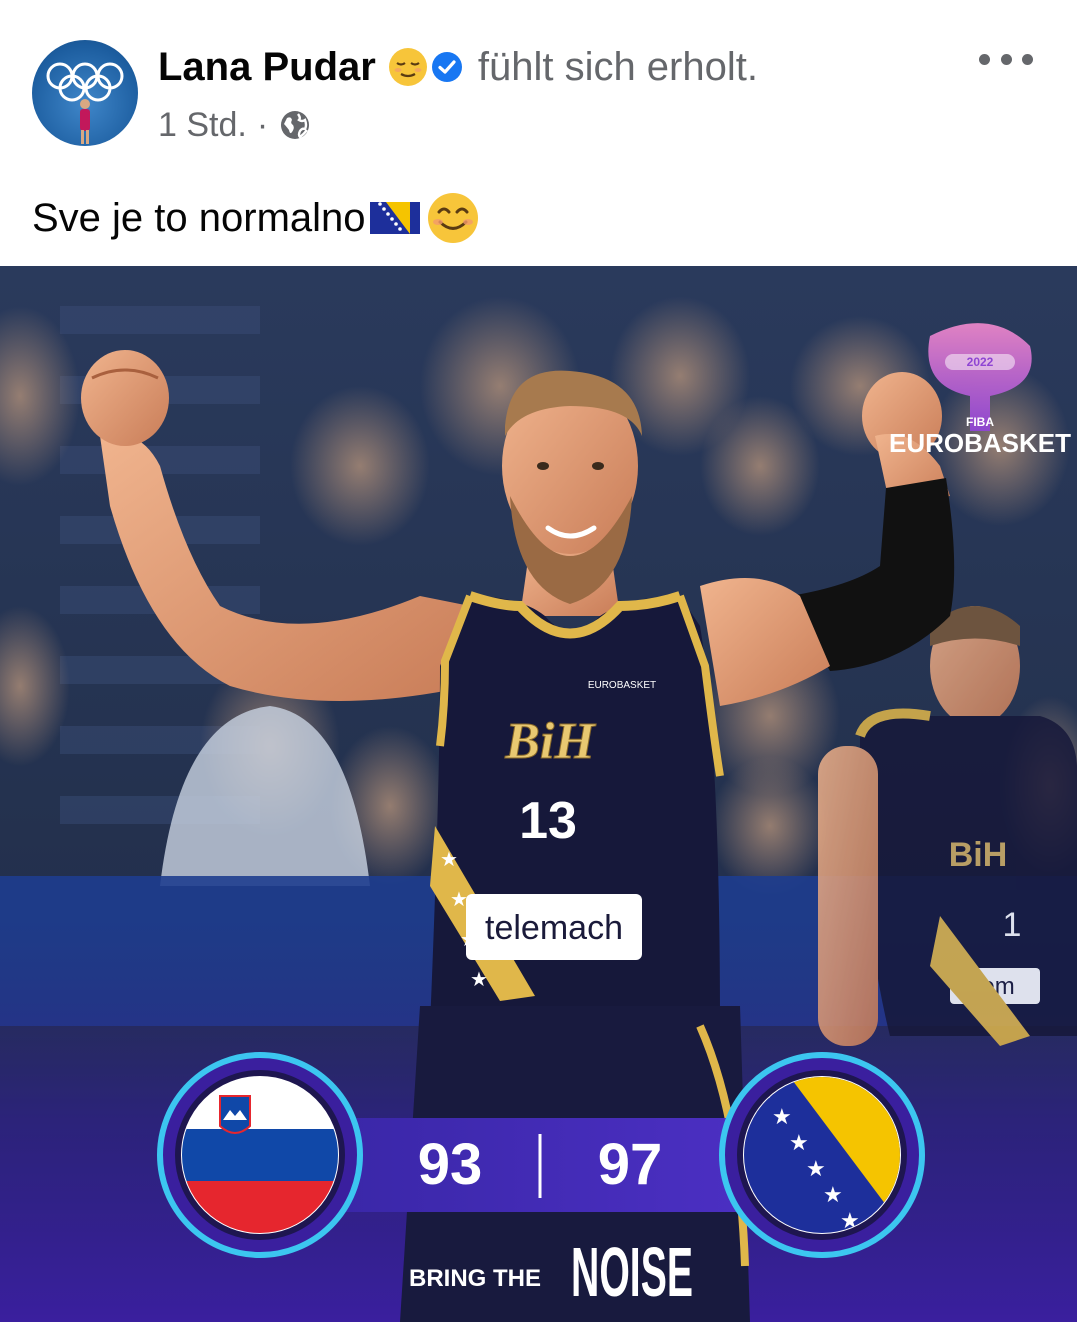 The width and height of the screenshot is (1077, 1322). I want to click on jersey-sponsor: telemach, so click(554, 928).